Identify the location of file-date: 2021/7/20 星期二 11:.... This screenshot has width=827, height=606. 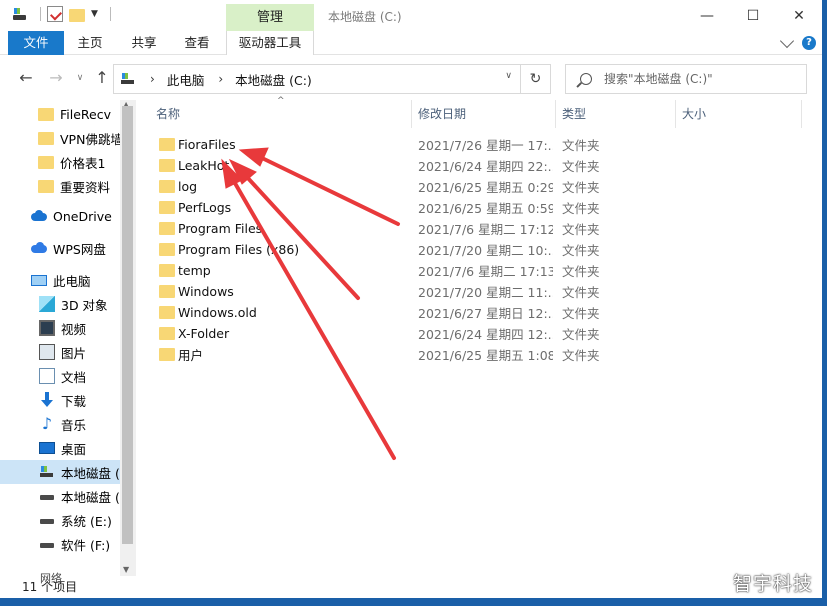
(485, 292).